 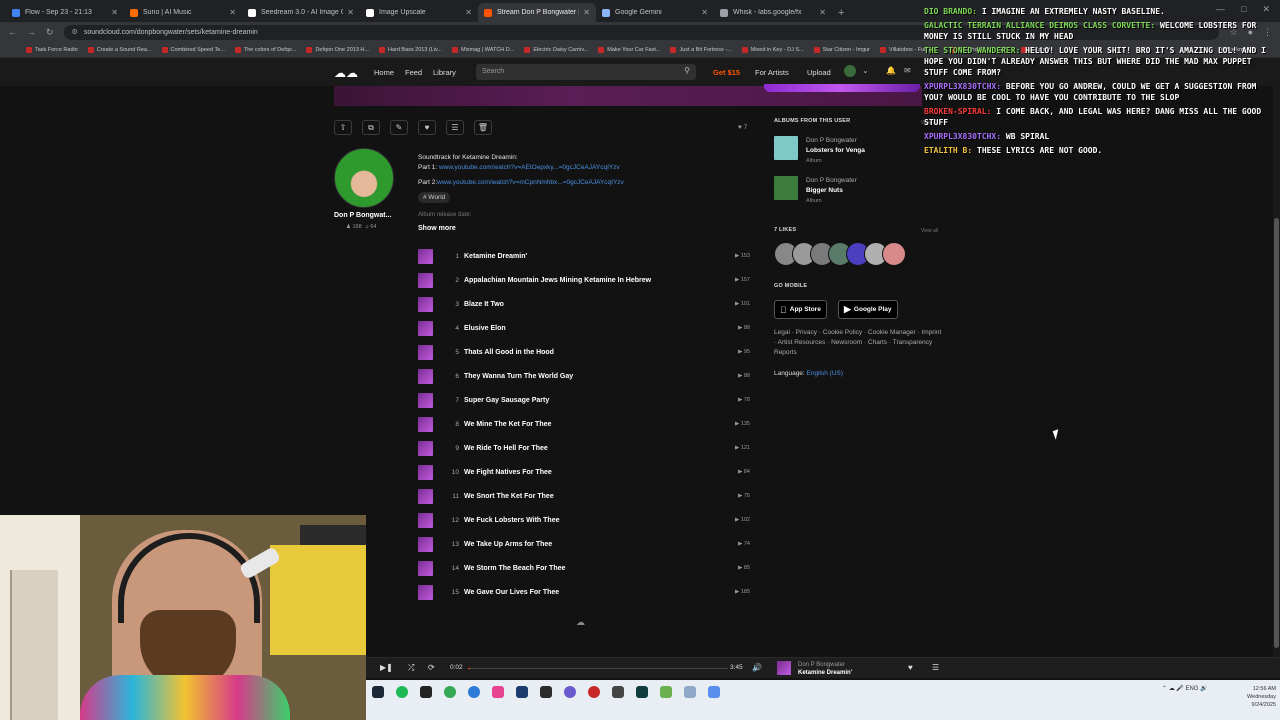 I want to click on search-icon: ⚲, so click(x=687, y=70).